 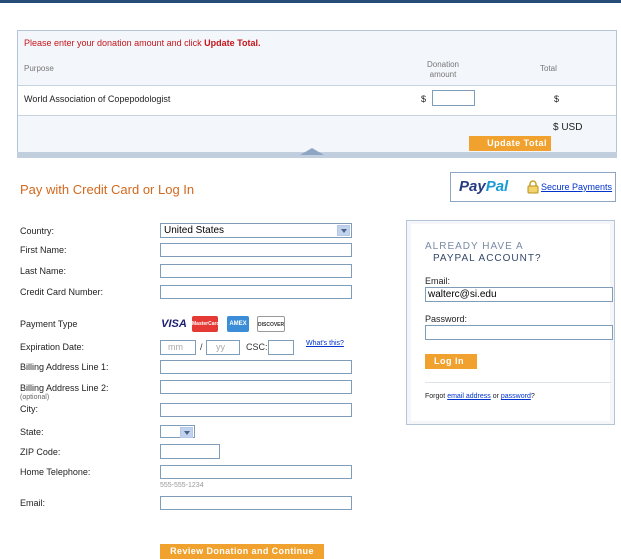 I want to click on country-value: United States, so click(x=194, y=230).